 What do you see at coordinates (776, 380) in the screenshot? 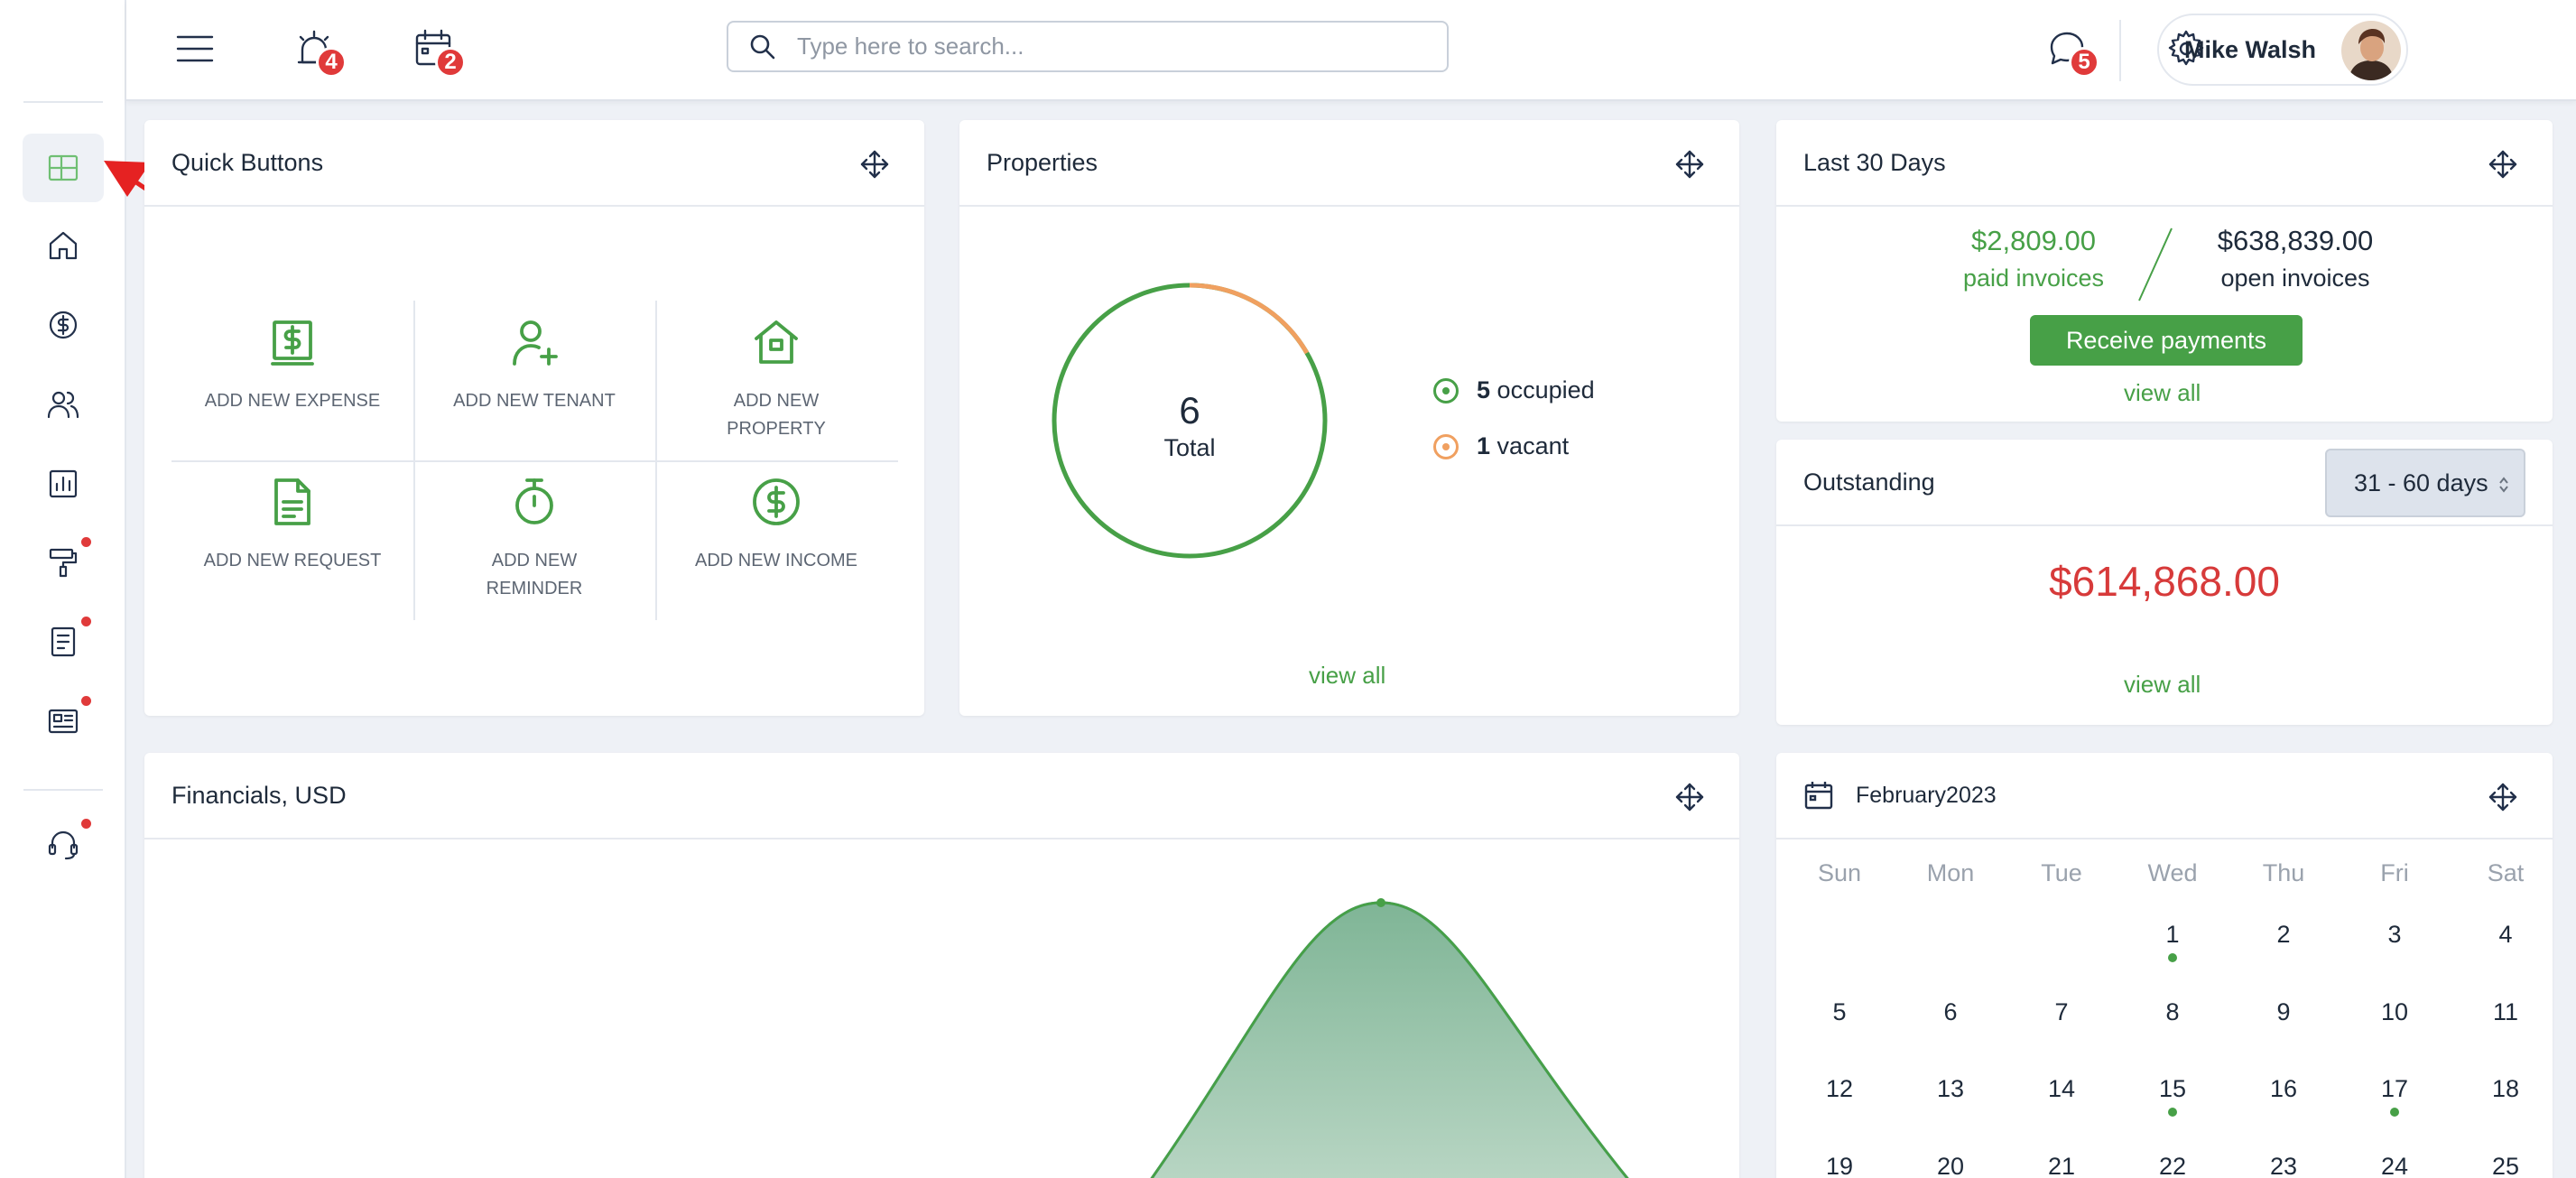
I see `add-new-property-button: ADD NEW PROPERTY` at bounding box center [776, 380].